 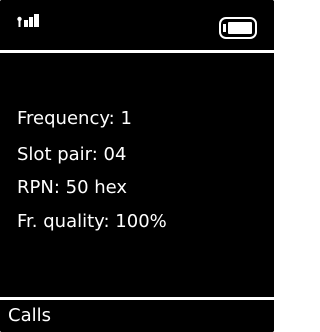 What do you see at coordinates (137, 21) in the screenshot?
I see `status-bar` at bounding box center [137, 21].